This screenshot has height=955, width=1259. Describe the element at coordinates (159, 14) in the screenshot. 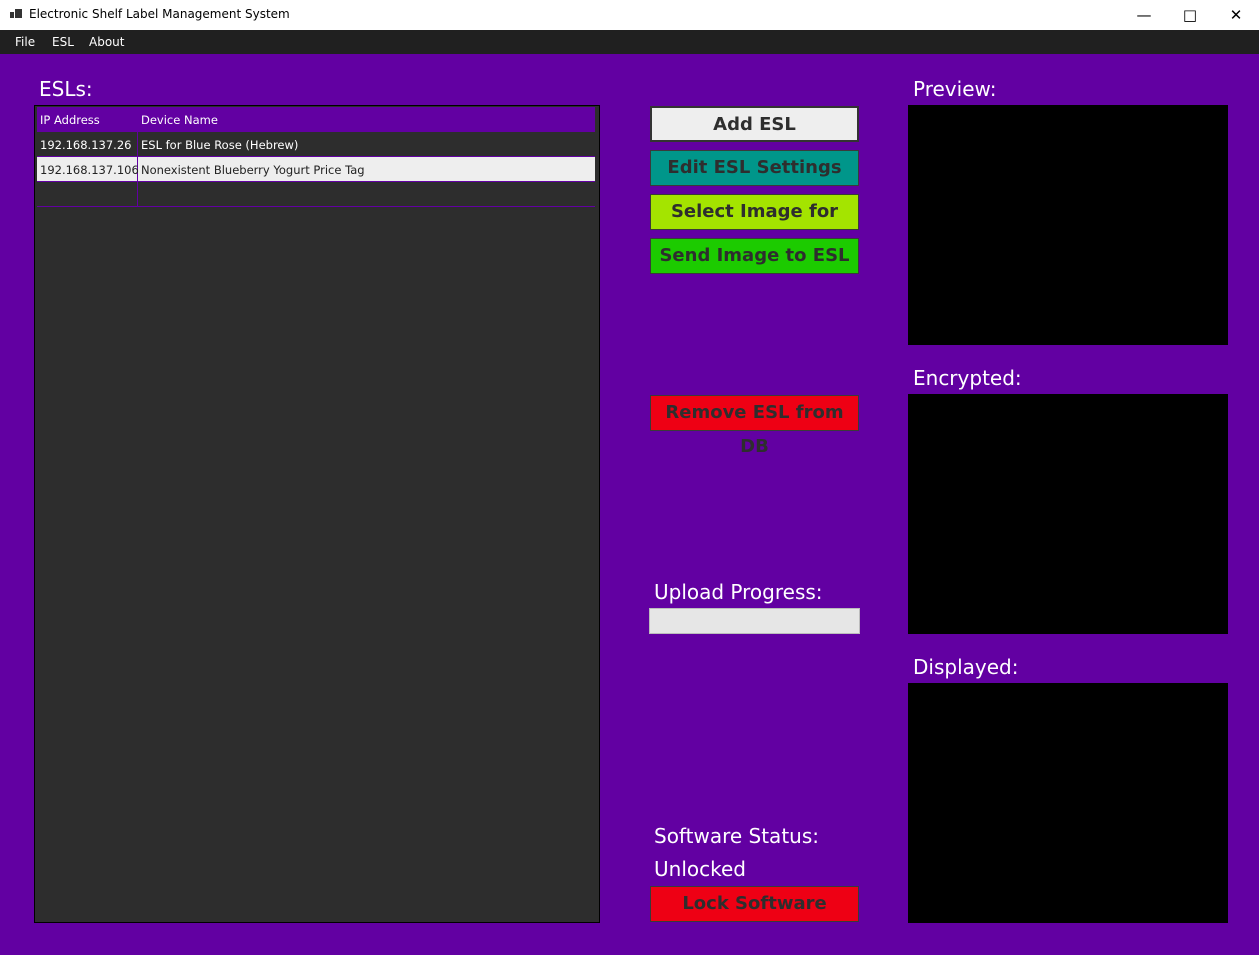

I see `window-title: Electronic Shelf Label Management System` at that location.